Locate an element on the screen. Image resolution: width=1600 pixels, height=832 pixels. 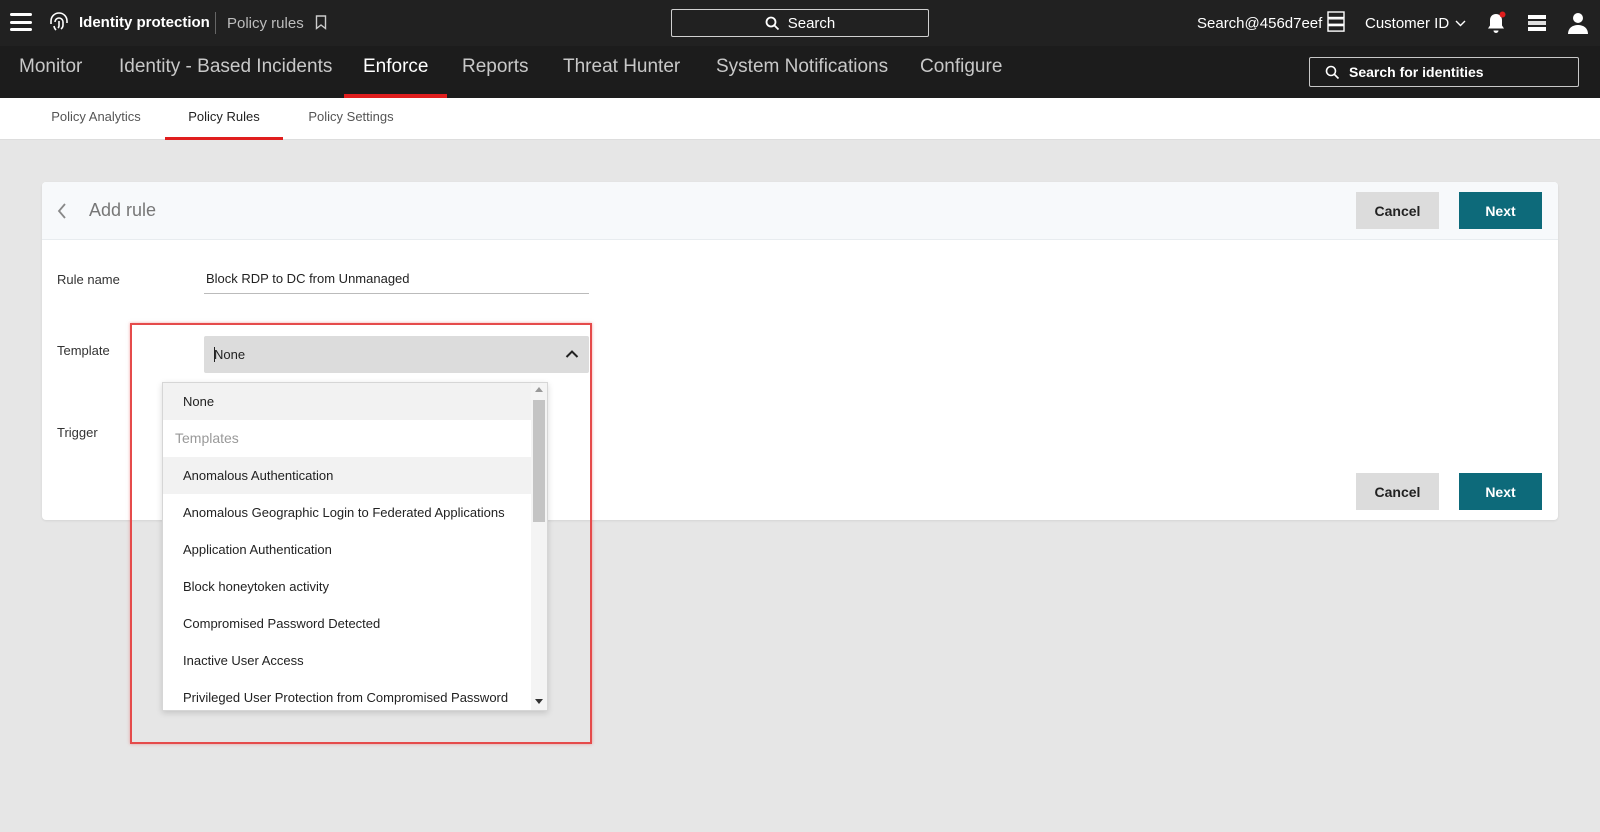
scroll-up-arrow-icon is located at coordinates (539, 389).